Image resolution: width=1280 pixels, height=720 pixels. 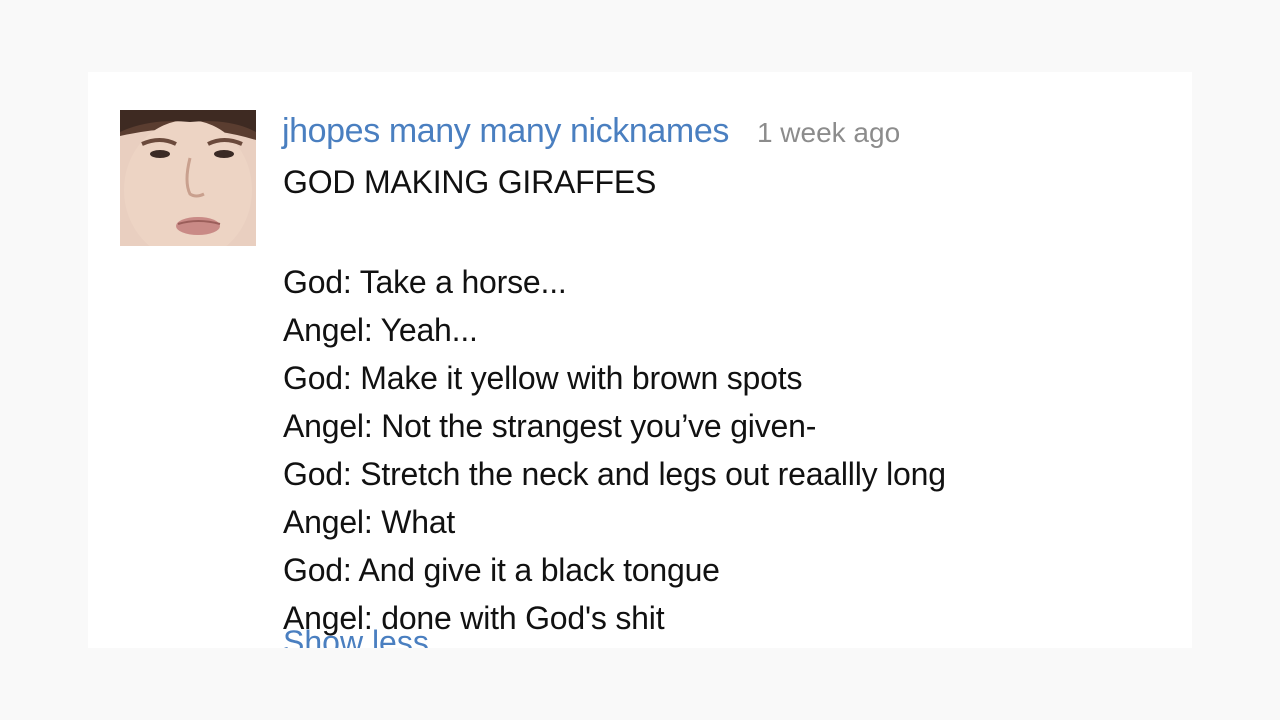 I want to click on comment-timestamp: 1 week ago, so click(x=828, y=133).